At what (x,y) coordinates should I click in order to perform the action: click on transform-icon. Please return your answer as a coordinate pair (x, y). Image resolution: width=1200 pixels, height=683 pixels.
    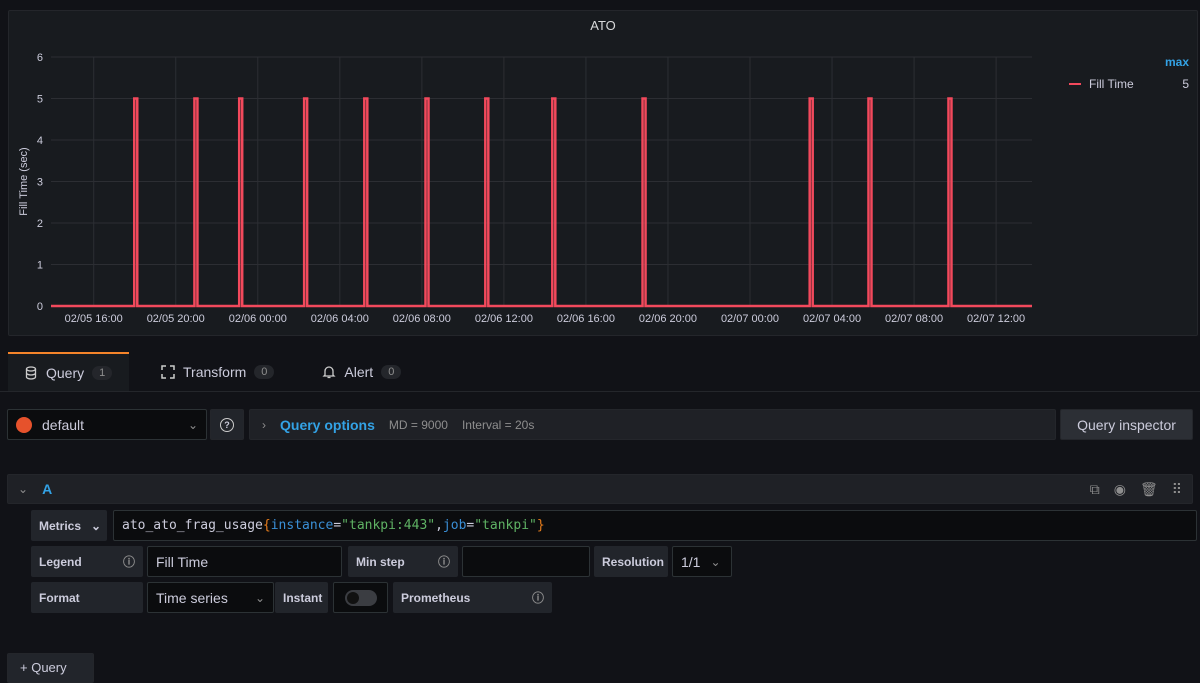
    Looking at the image, I should click on (168, 372).